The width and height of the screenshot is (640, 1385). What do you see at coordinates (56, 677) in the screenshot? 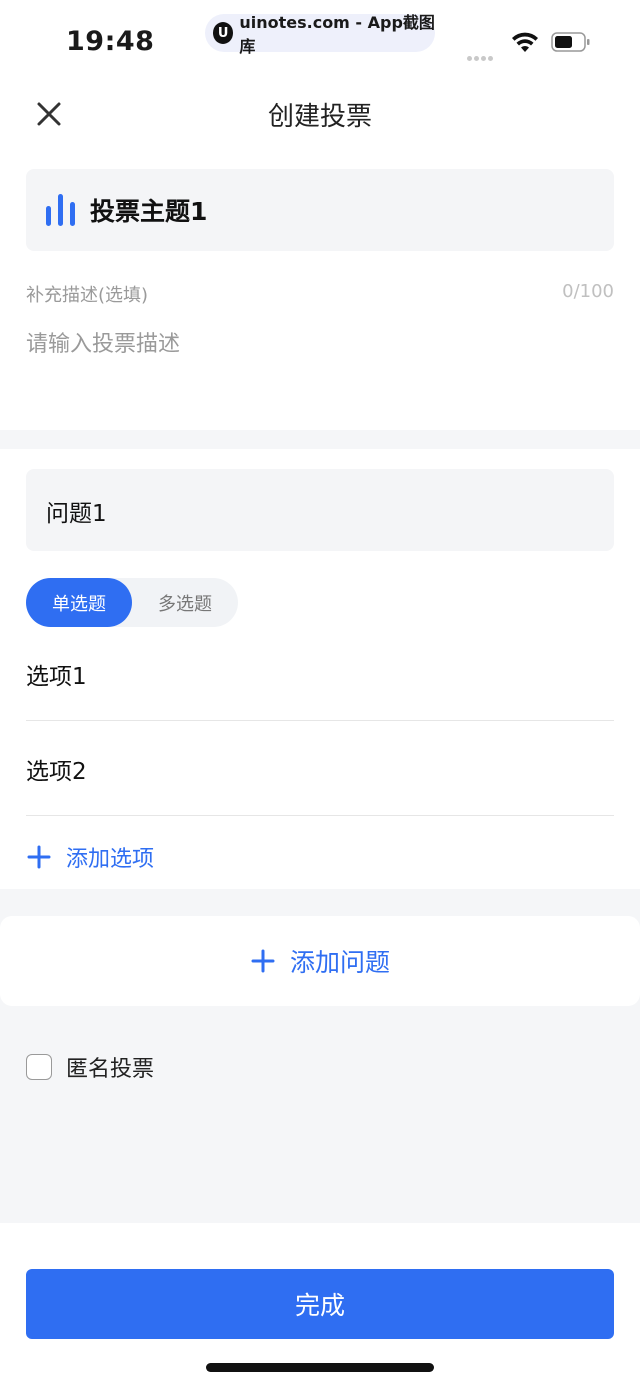
I see `option-label: 选项1` at bounding box center [56, 677].